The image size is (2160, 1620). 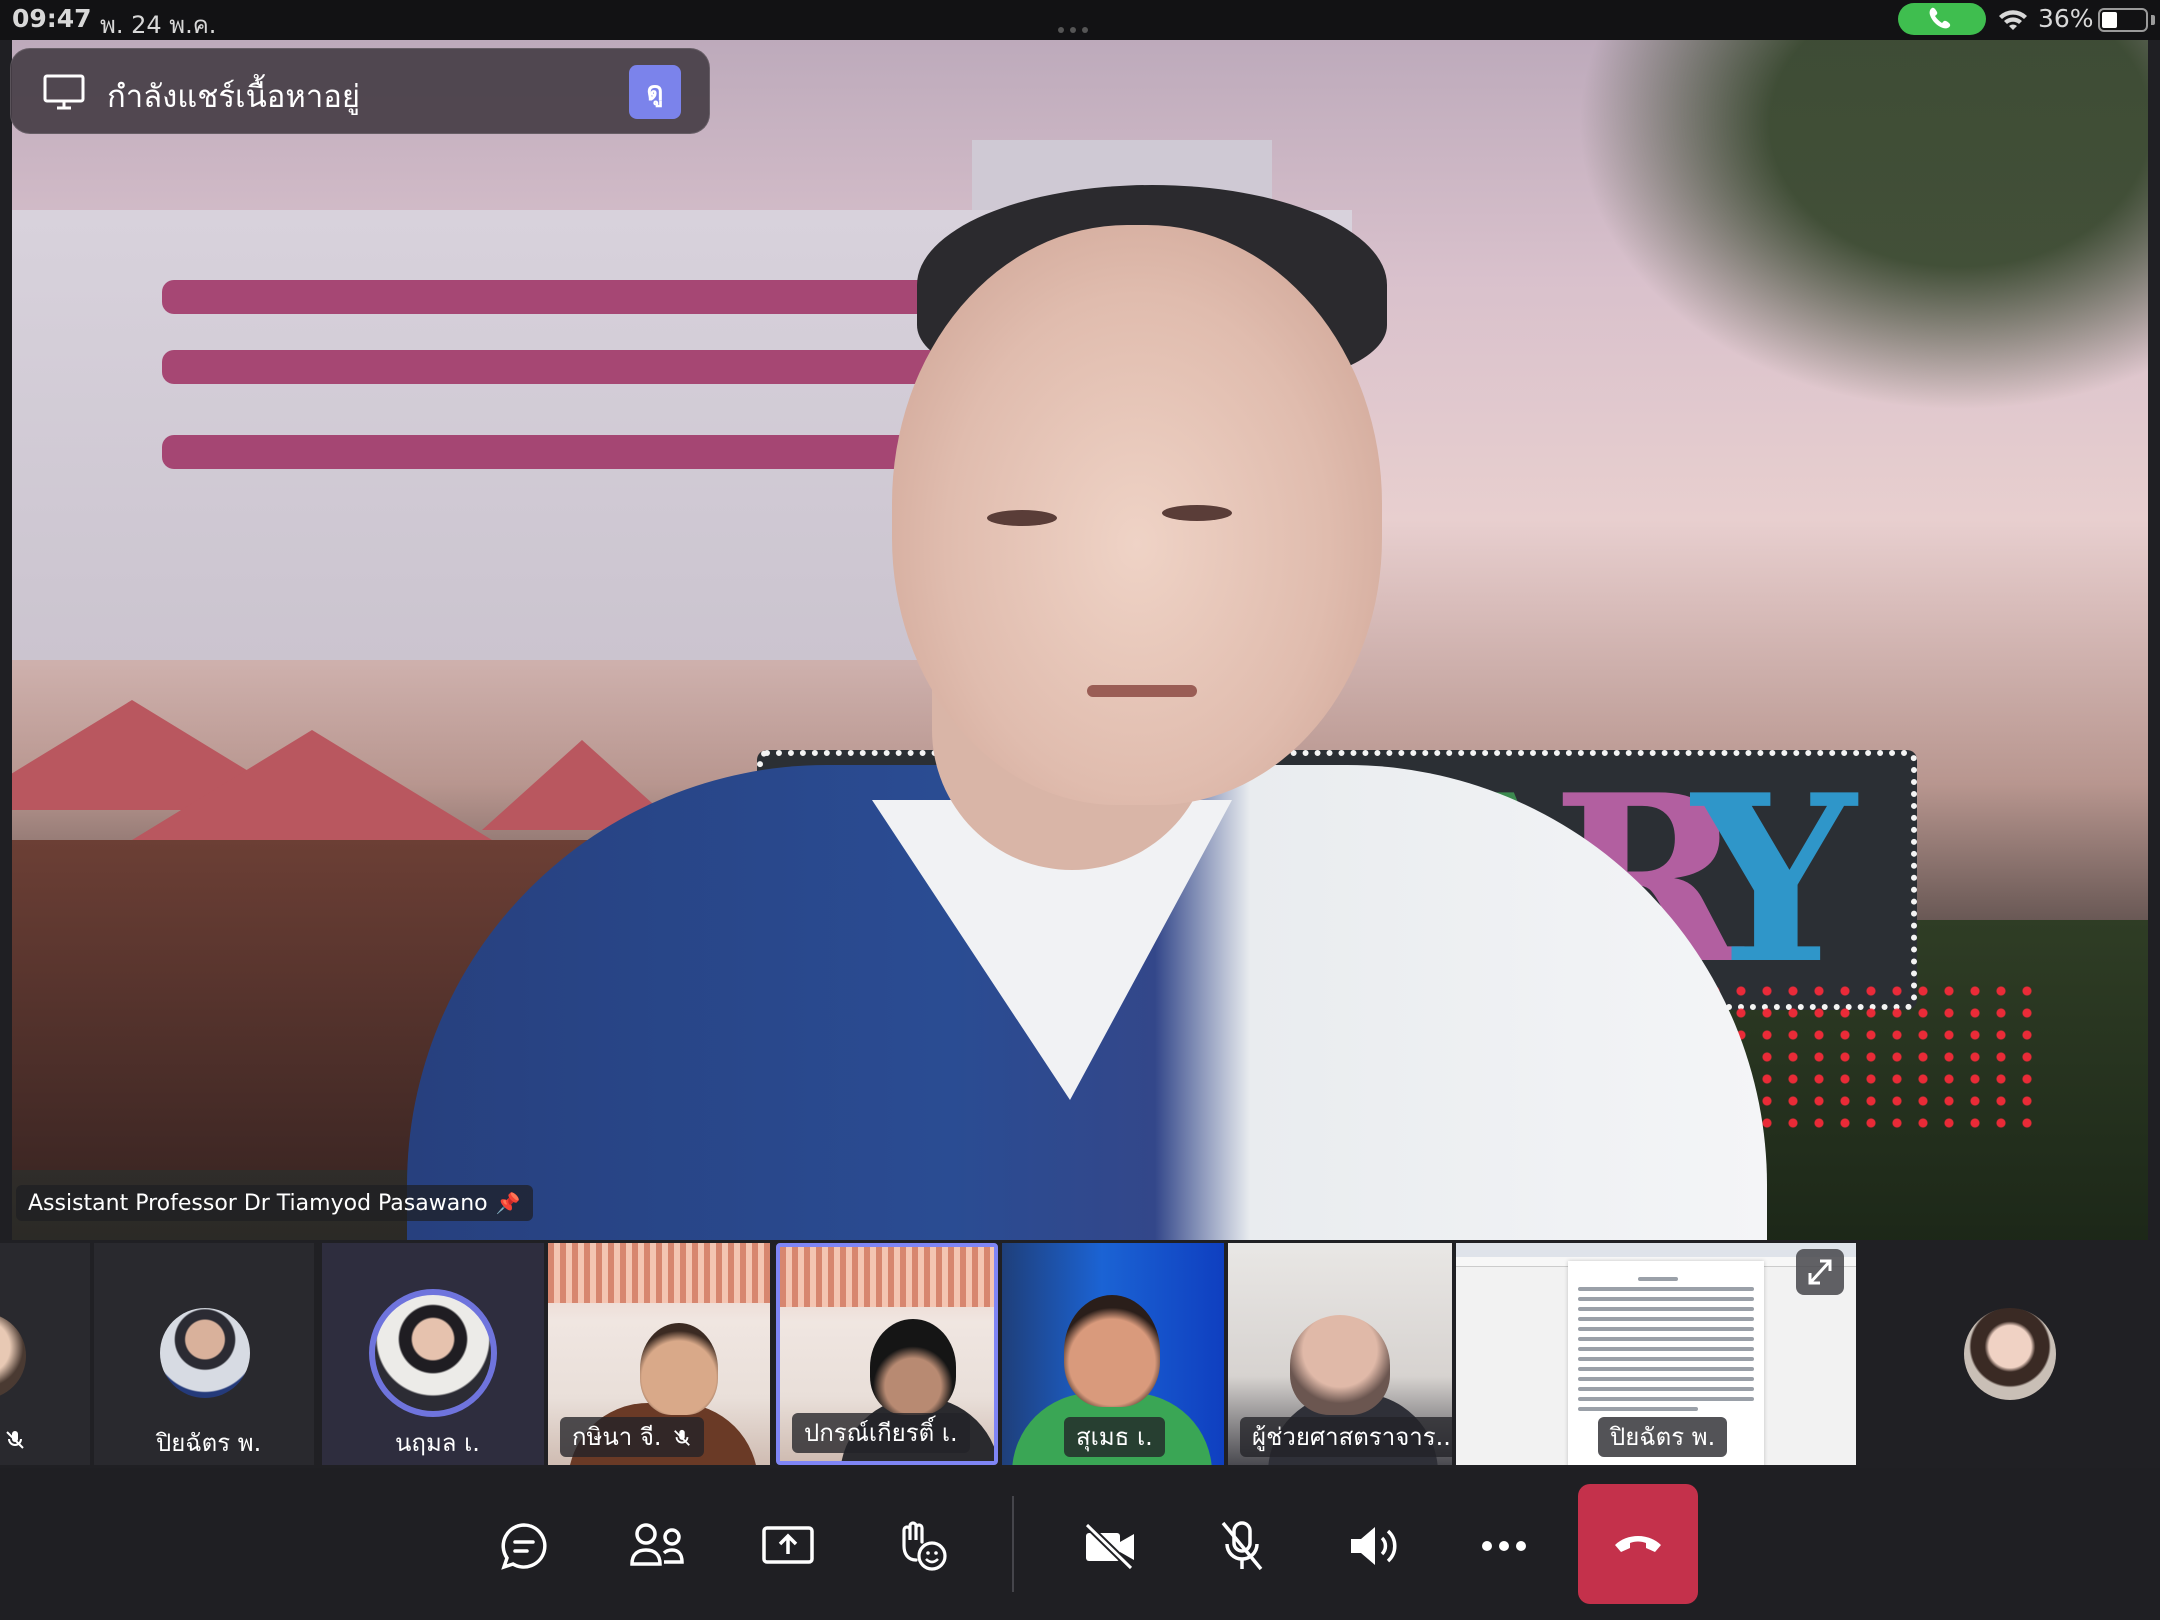 I want to click on participant-tile: ปิยฉัตร พ., so click(x=204, y=1354).